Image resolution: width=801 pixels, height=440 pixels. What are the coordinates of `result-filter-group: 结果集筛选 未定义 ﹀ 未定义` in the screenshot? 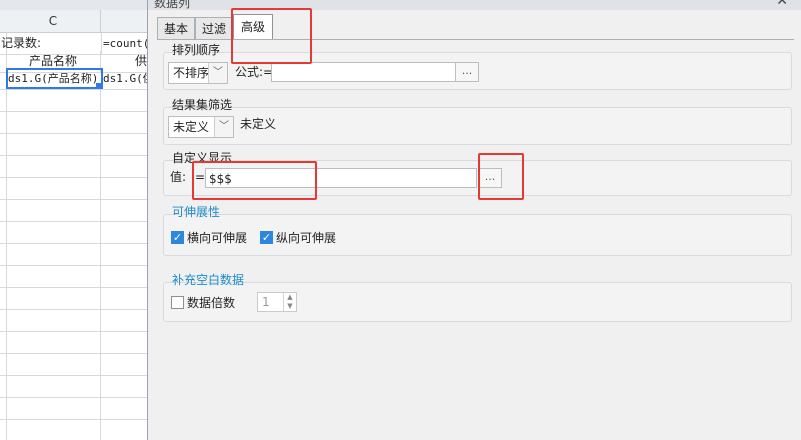 It's located at (477, 121).